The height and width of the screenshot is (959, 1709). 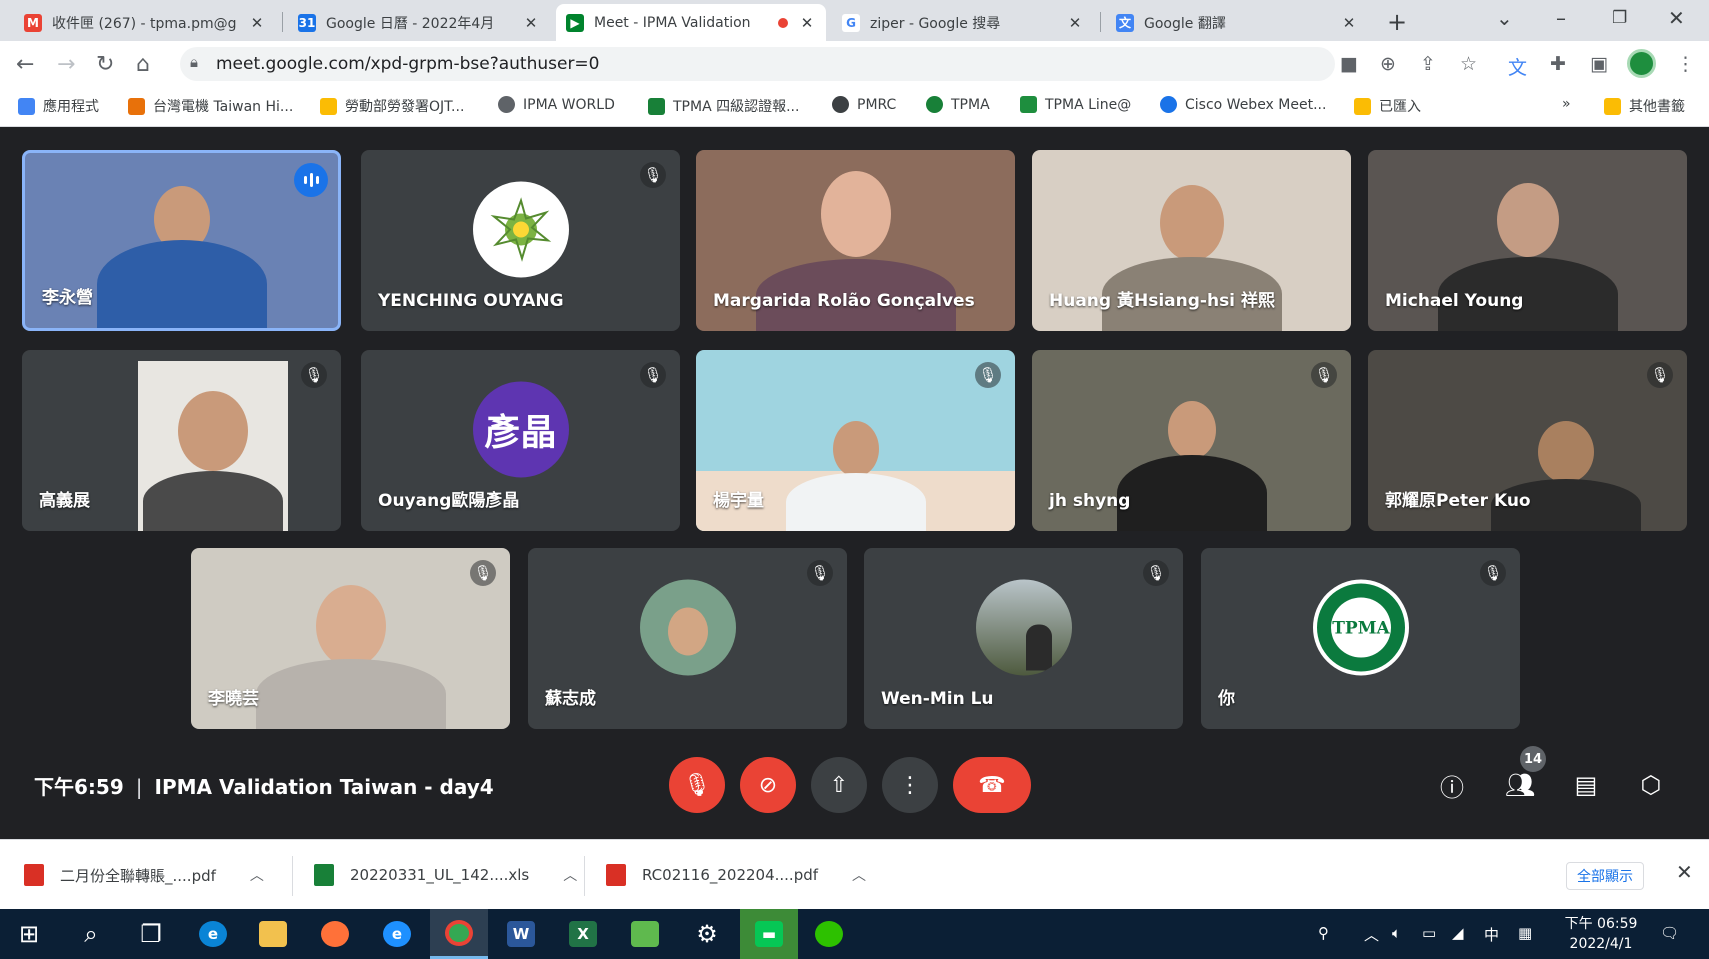 I want to click on tab-calendar: 31 Google 日曆 - 2022年4月 ✕, so click(x=419, y=22).